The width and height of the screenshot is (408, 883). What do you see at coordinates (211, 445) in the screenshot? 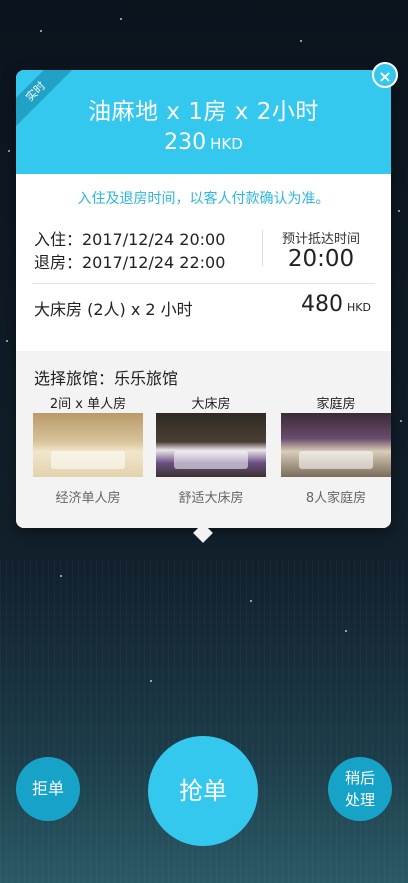
I see `room-photo-double` at bounding box center [211, 445].